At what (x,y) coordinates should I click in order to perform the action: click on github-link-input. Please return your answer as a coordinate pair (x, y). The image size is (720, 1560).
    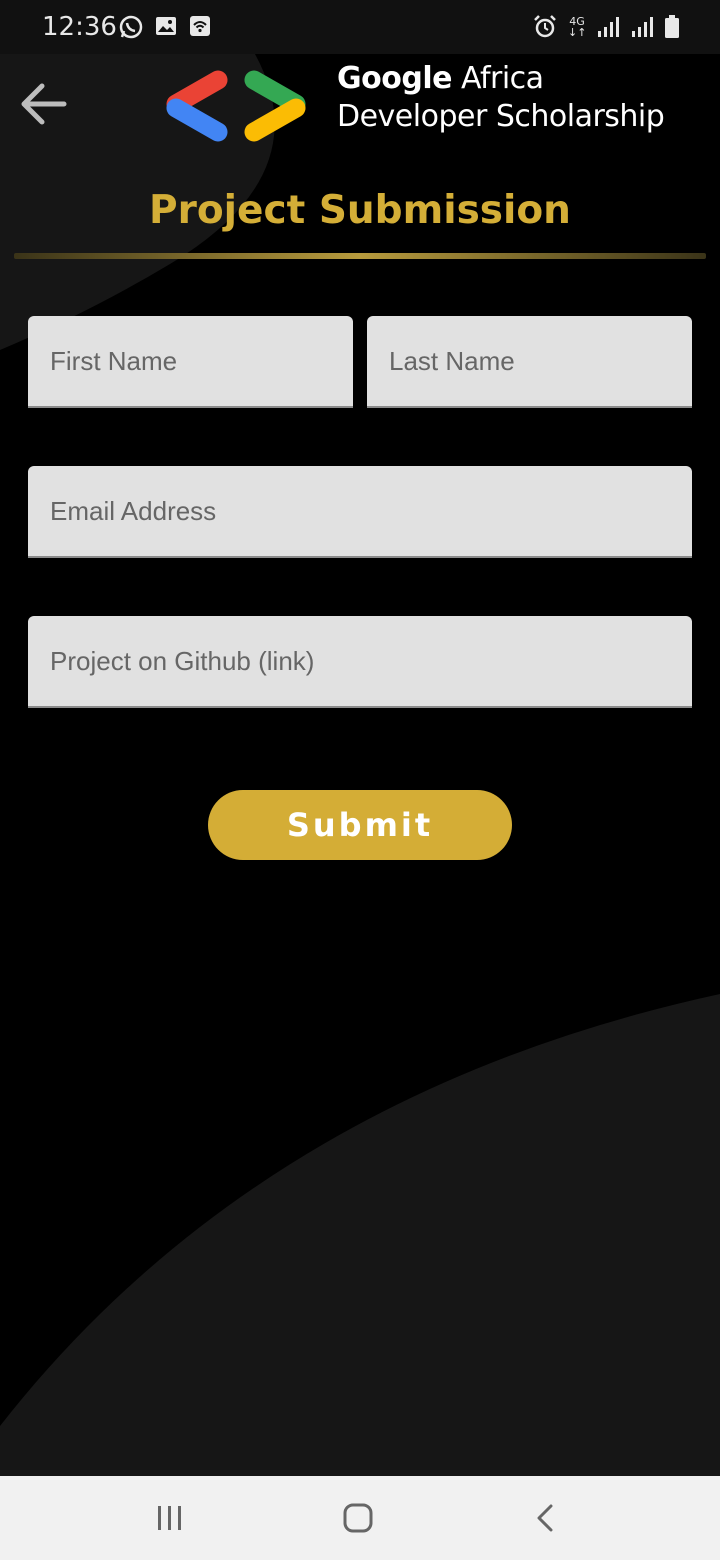
    Looking at the image, I should click on (360, 661).